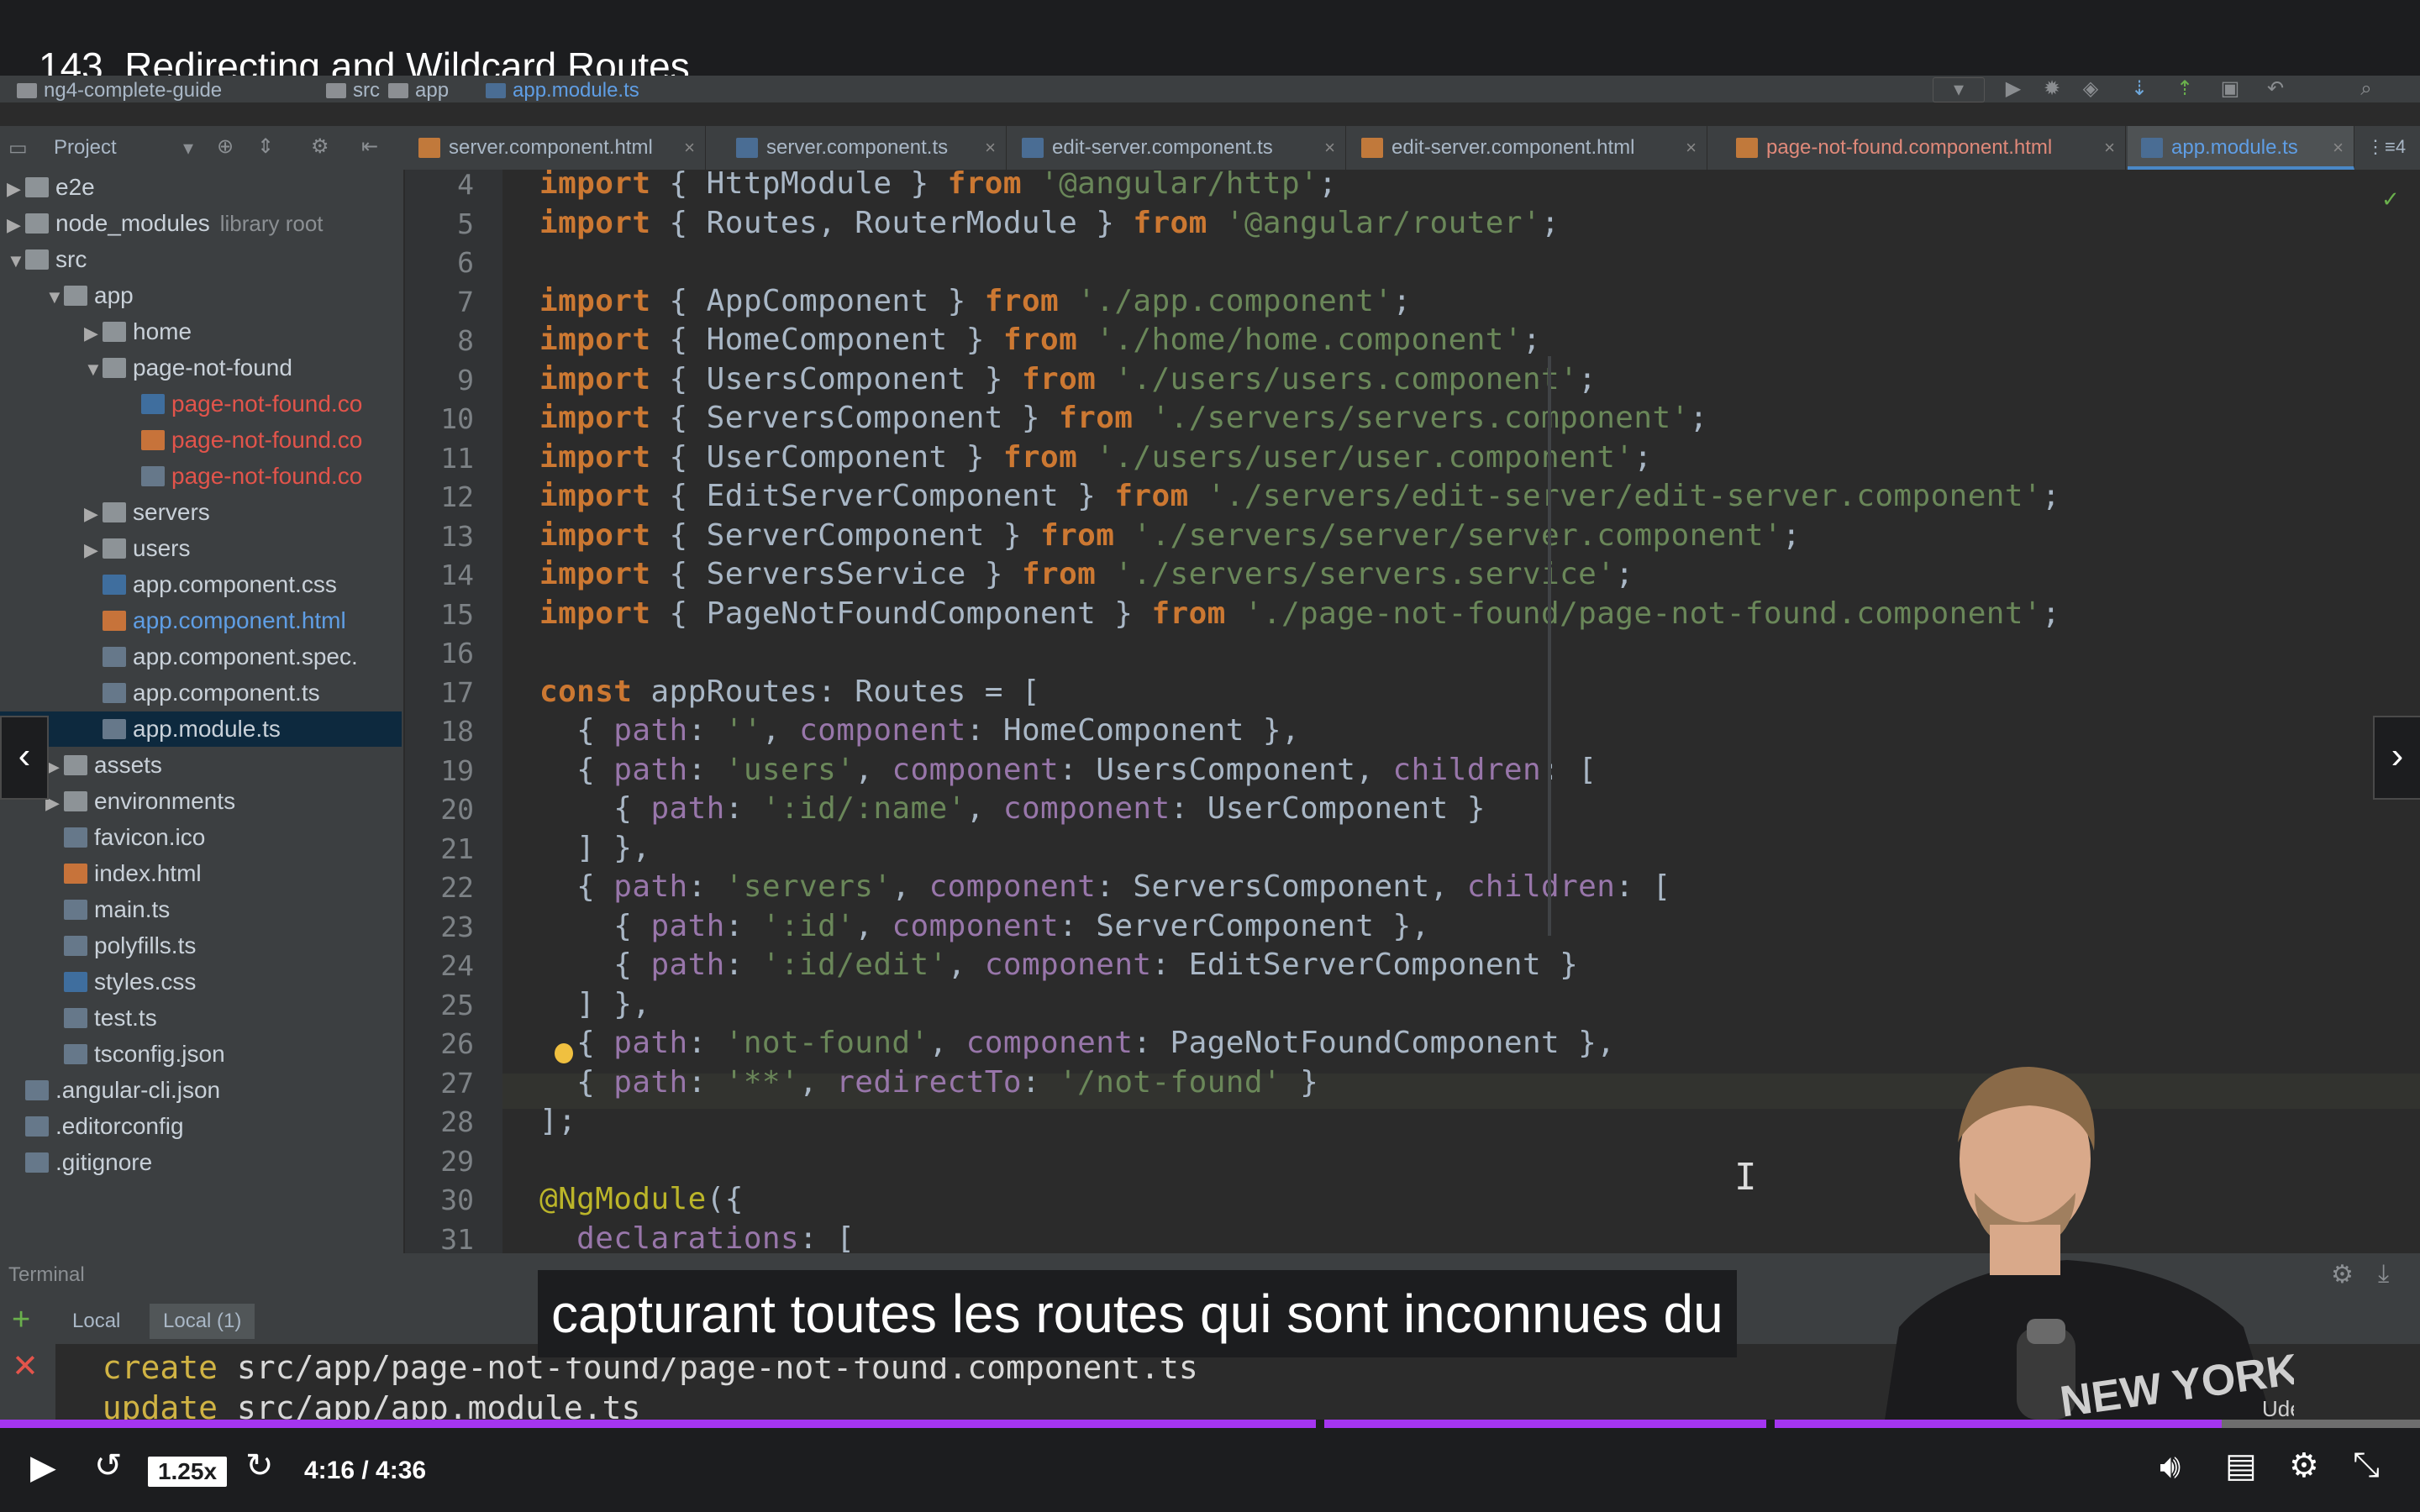 The image size is (2420, 1512). What do you see at coordinates (225, 146) in the screenshot?
I see `target-icon: ⊕` at bounding box center [225, 146].